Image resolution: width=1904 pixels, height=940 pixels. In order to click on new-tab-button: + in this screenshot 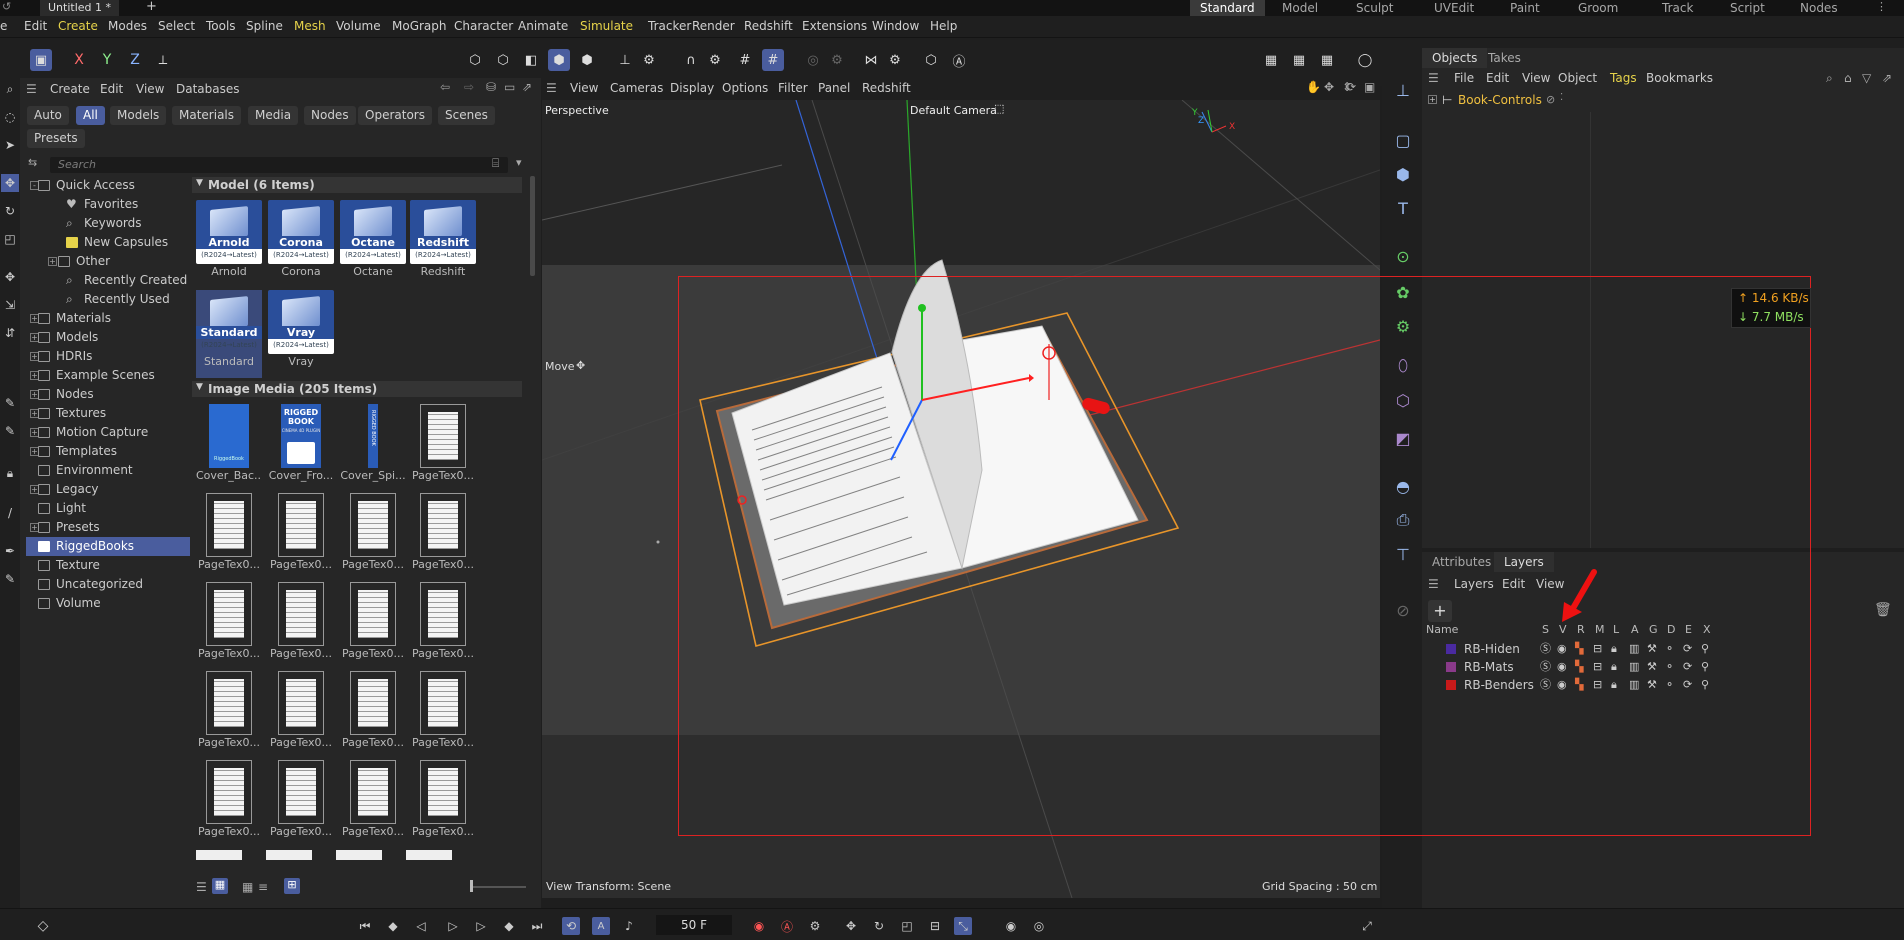, I will do `click(151, 7)`.